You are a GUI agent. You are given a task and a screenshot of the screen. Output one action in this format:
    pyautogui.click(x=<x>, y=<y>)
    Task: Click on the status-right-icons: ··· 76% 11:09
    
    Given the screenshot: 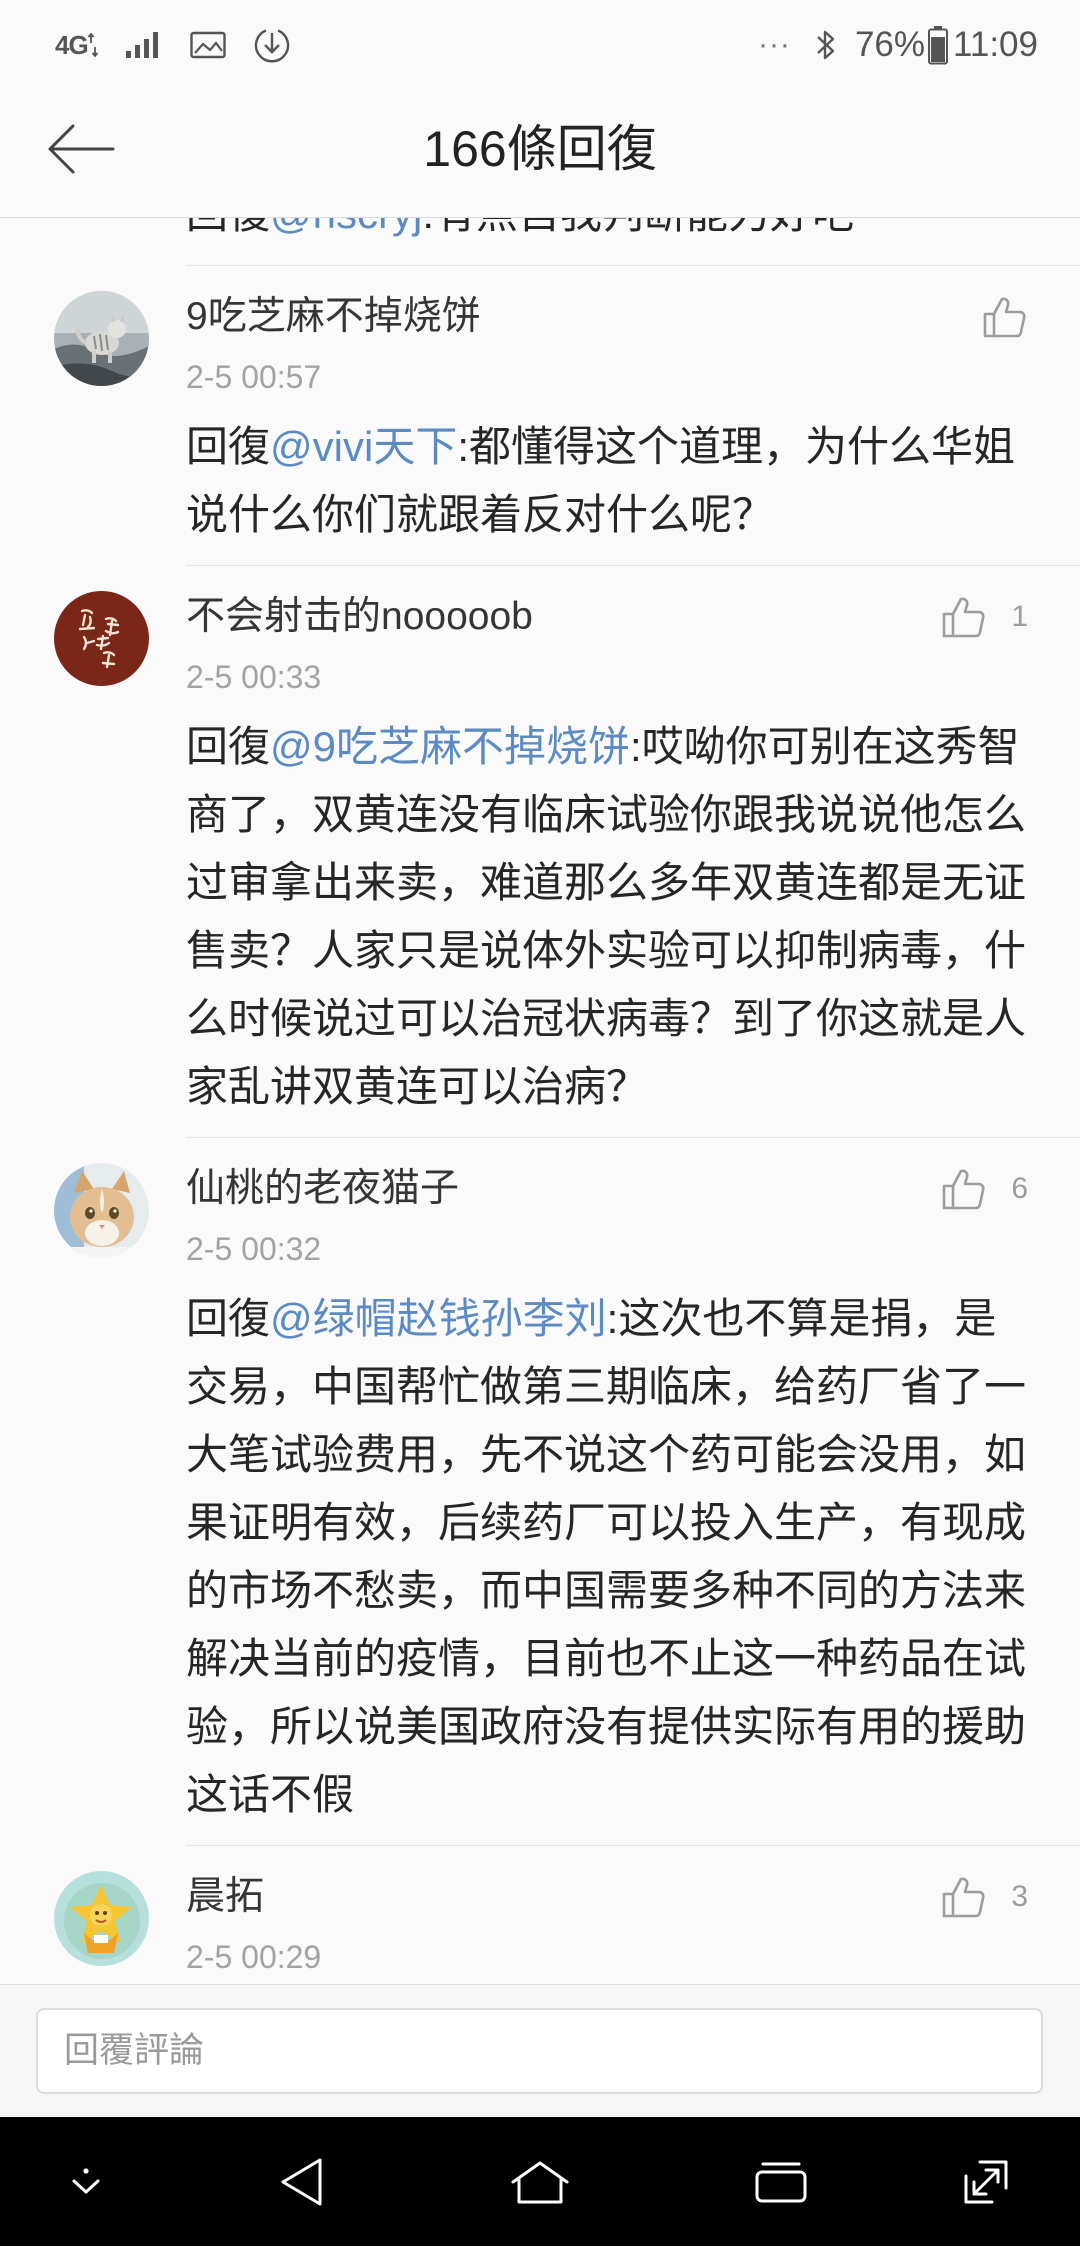 What is the action you would take?
    pyautogui.click(x=898, y=44)
    